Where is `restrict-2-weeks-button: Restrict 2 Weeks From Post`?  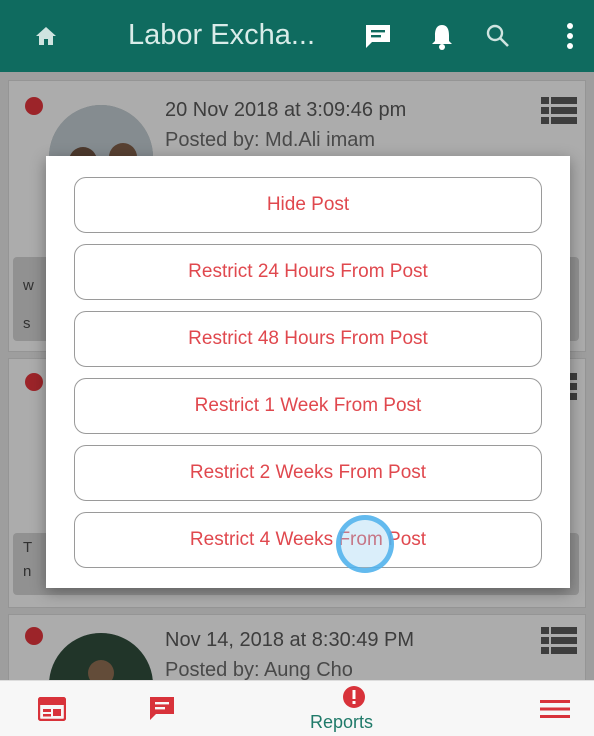
restrict-2-weeks-button: Restrict 2 Weeks From Post is located at coordinates (308, 473).